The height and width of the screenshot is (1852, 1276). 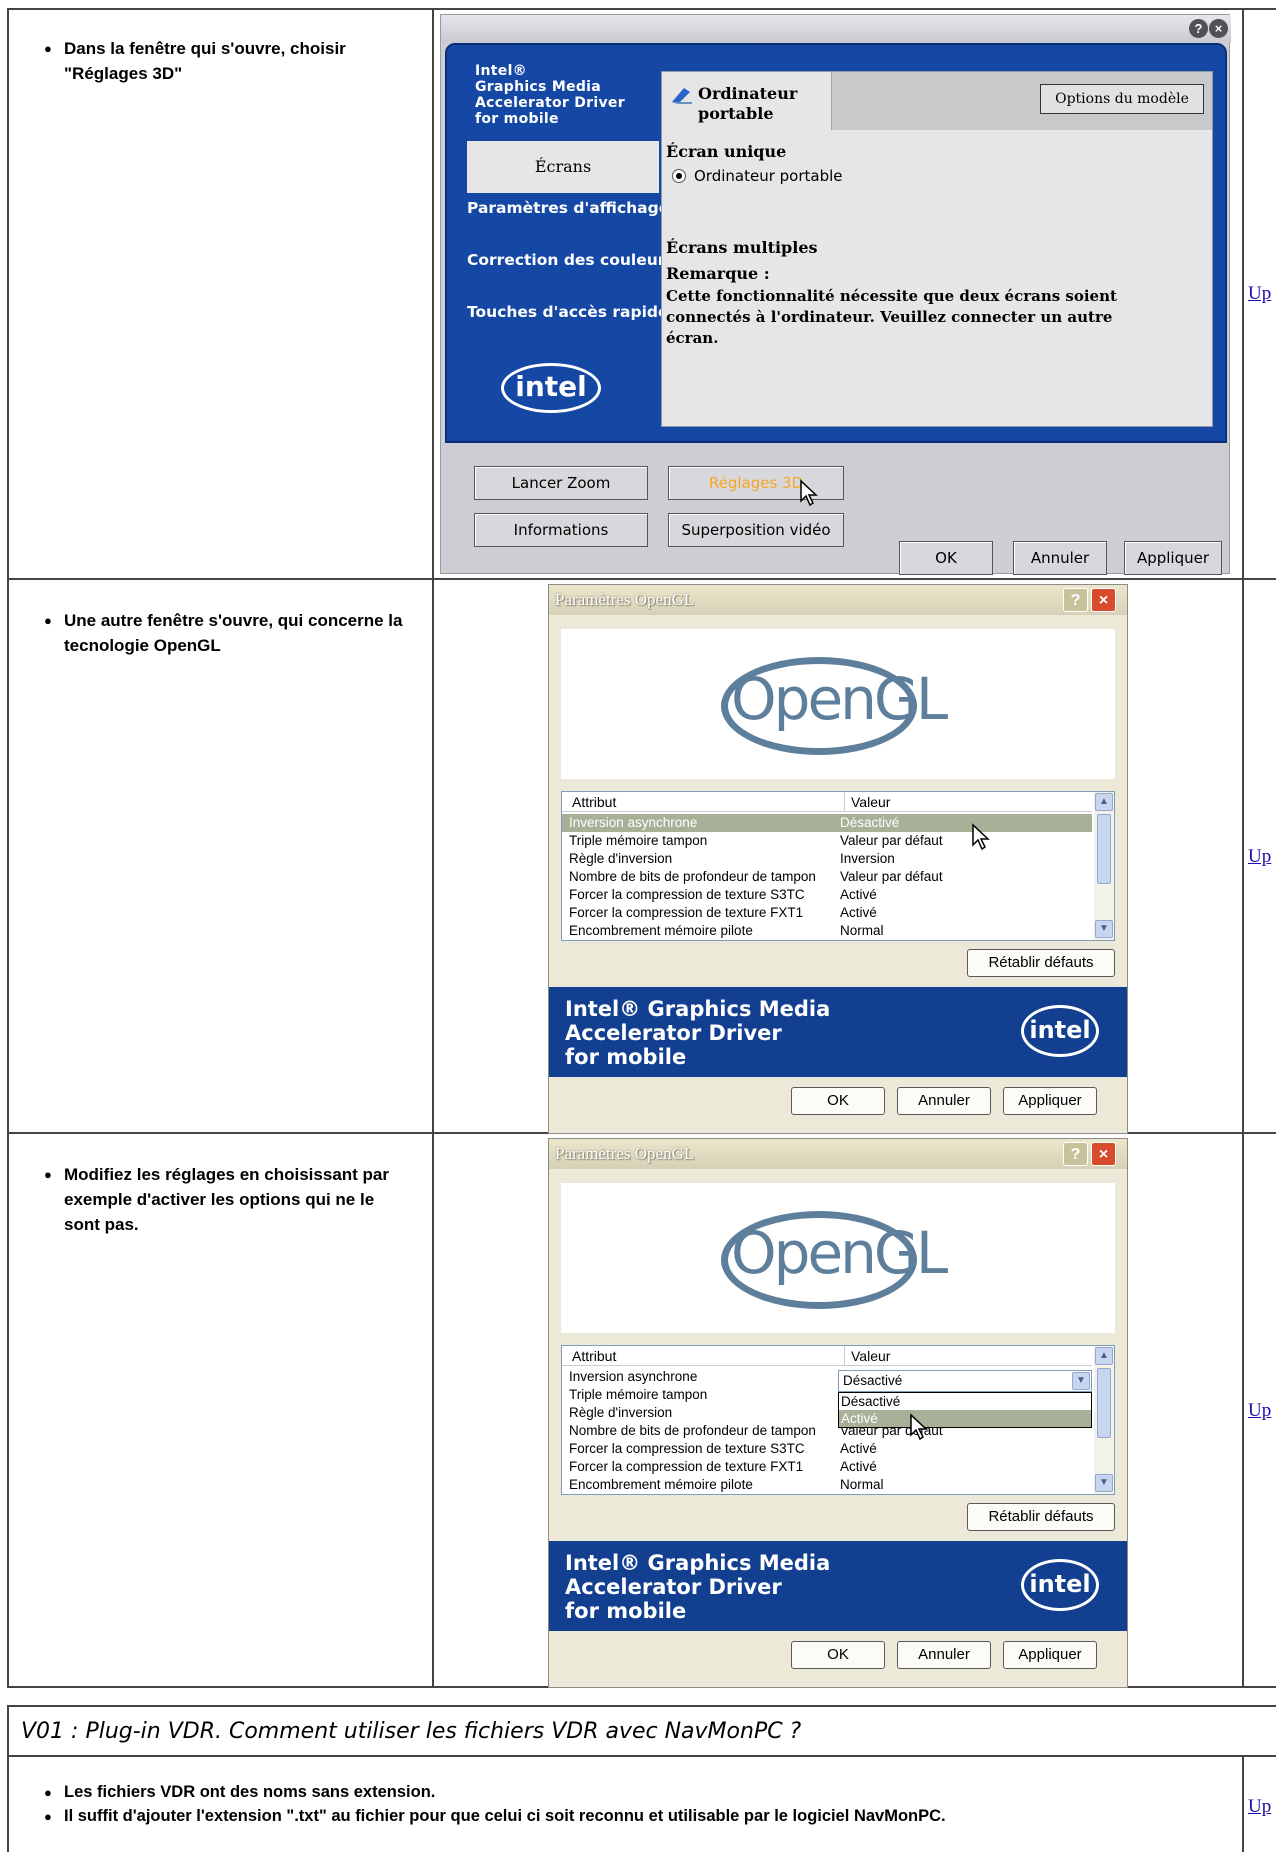 I want to click on banner-line: Accelerator Driver, so click(x=673, y=1033).